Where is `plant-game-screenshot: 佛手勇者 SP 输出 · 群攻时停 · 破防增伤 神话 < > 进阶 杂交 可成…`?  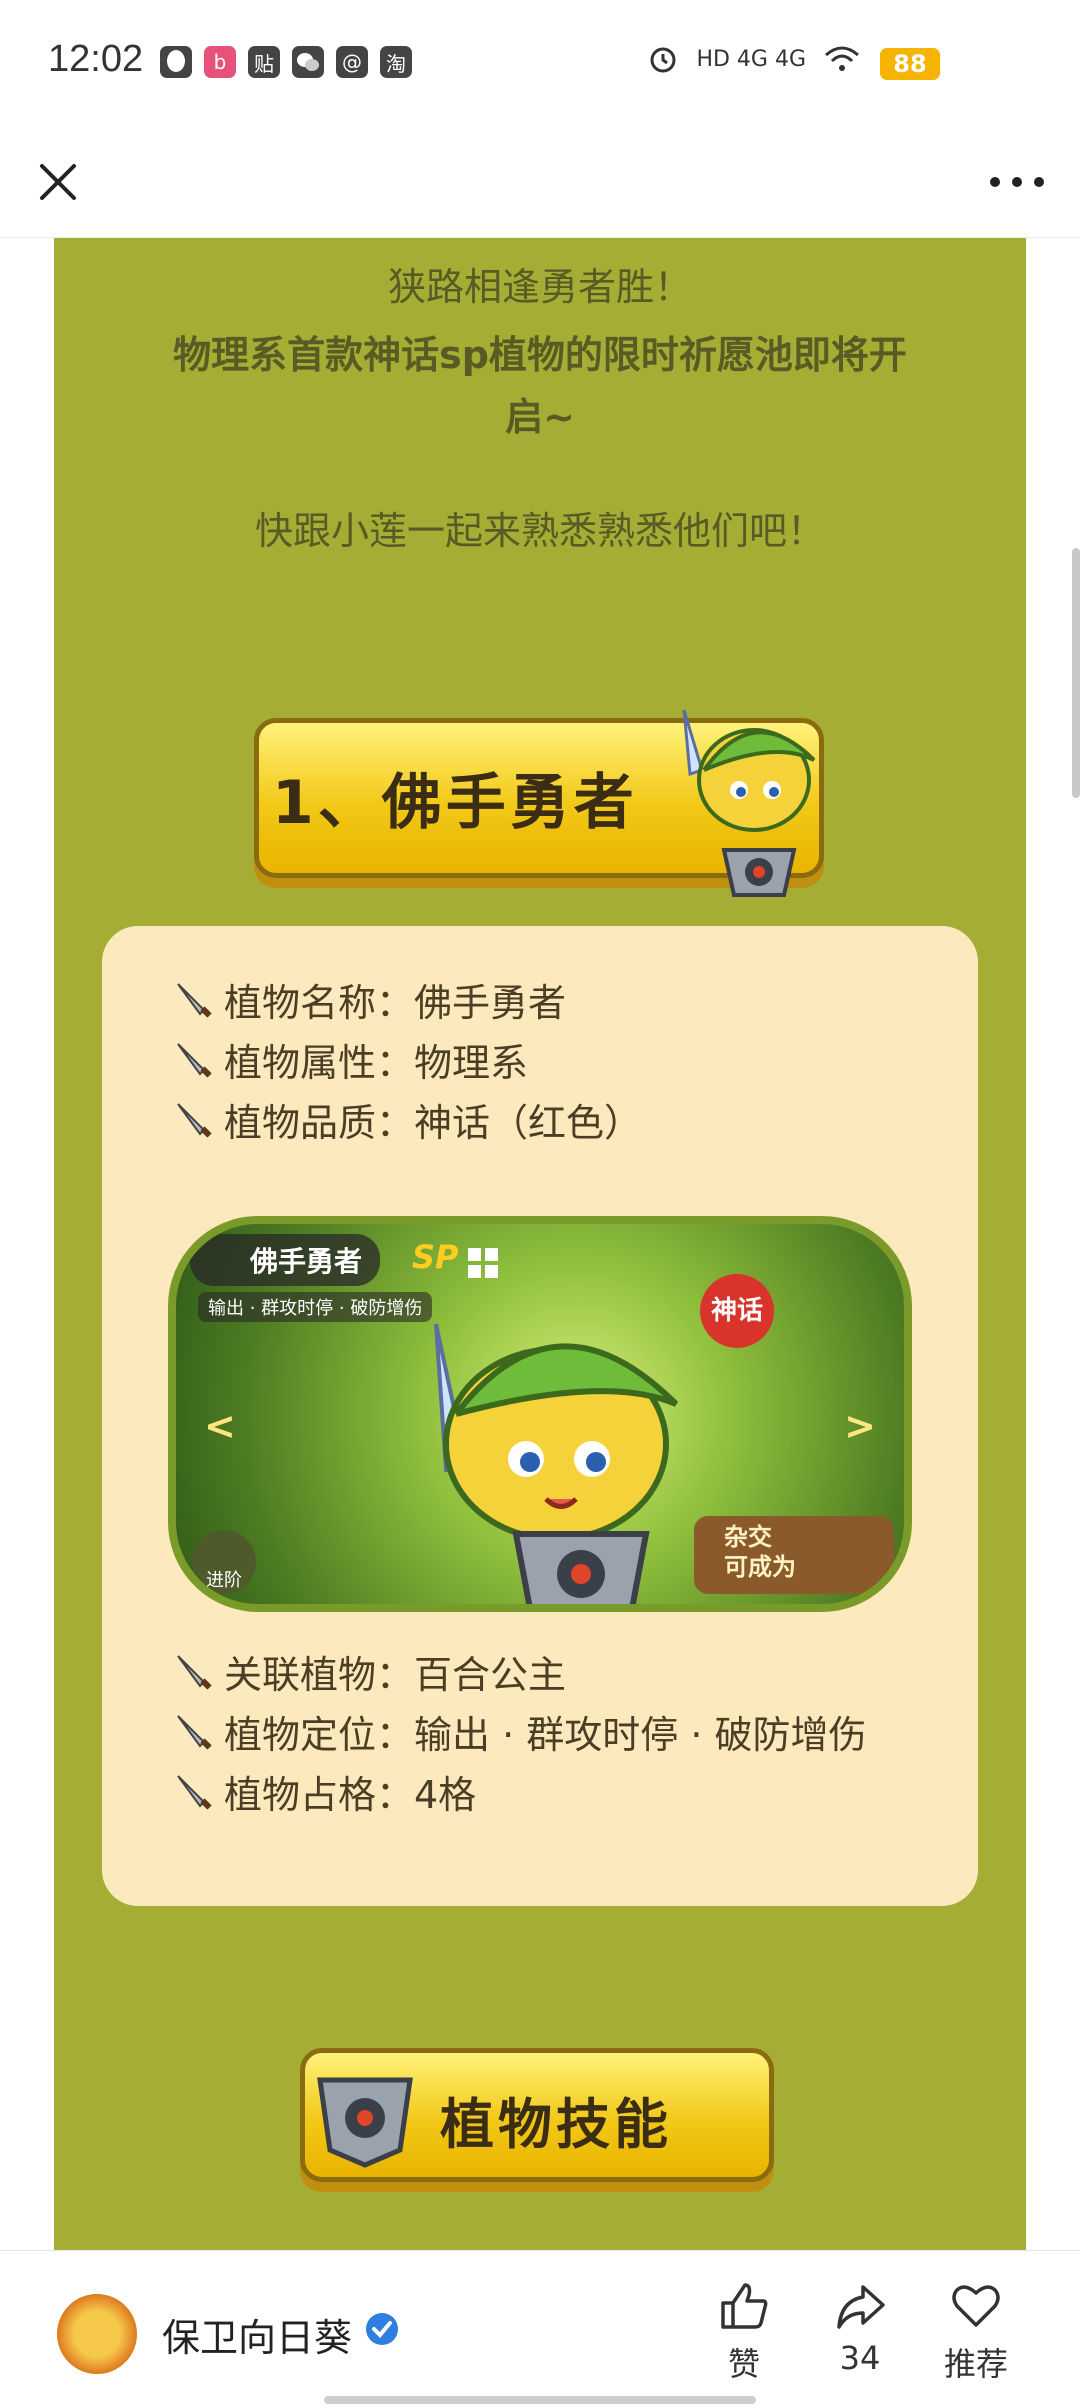
plant-game-screenshot: 佛手勇者 SP 输出 · 群攻时停 · 破防增伤 神话 < > 进阶 杂交 可成… is located at coordinates (540, 1414).